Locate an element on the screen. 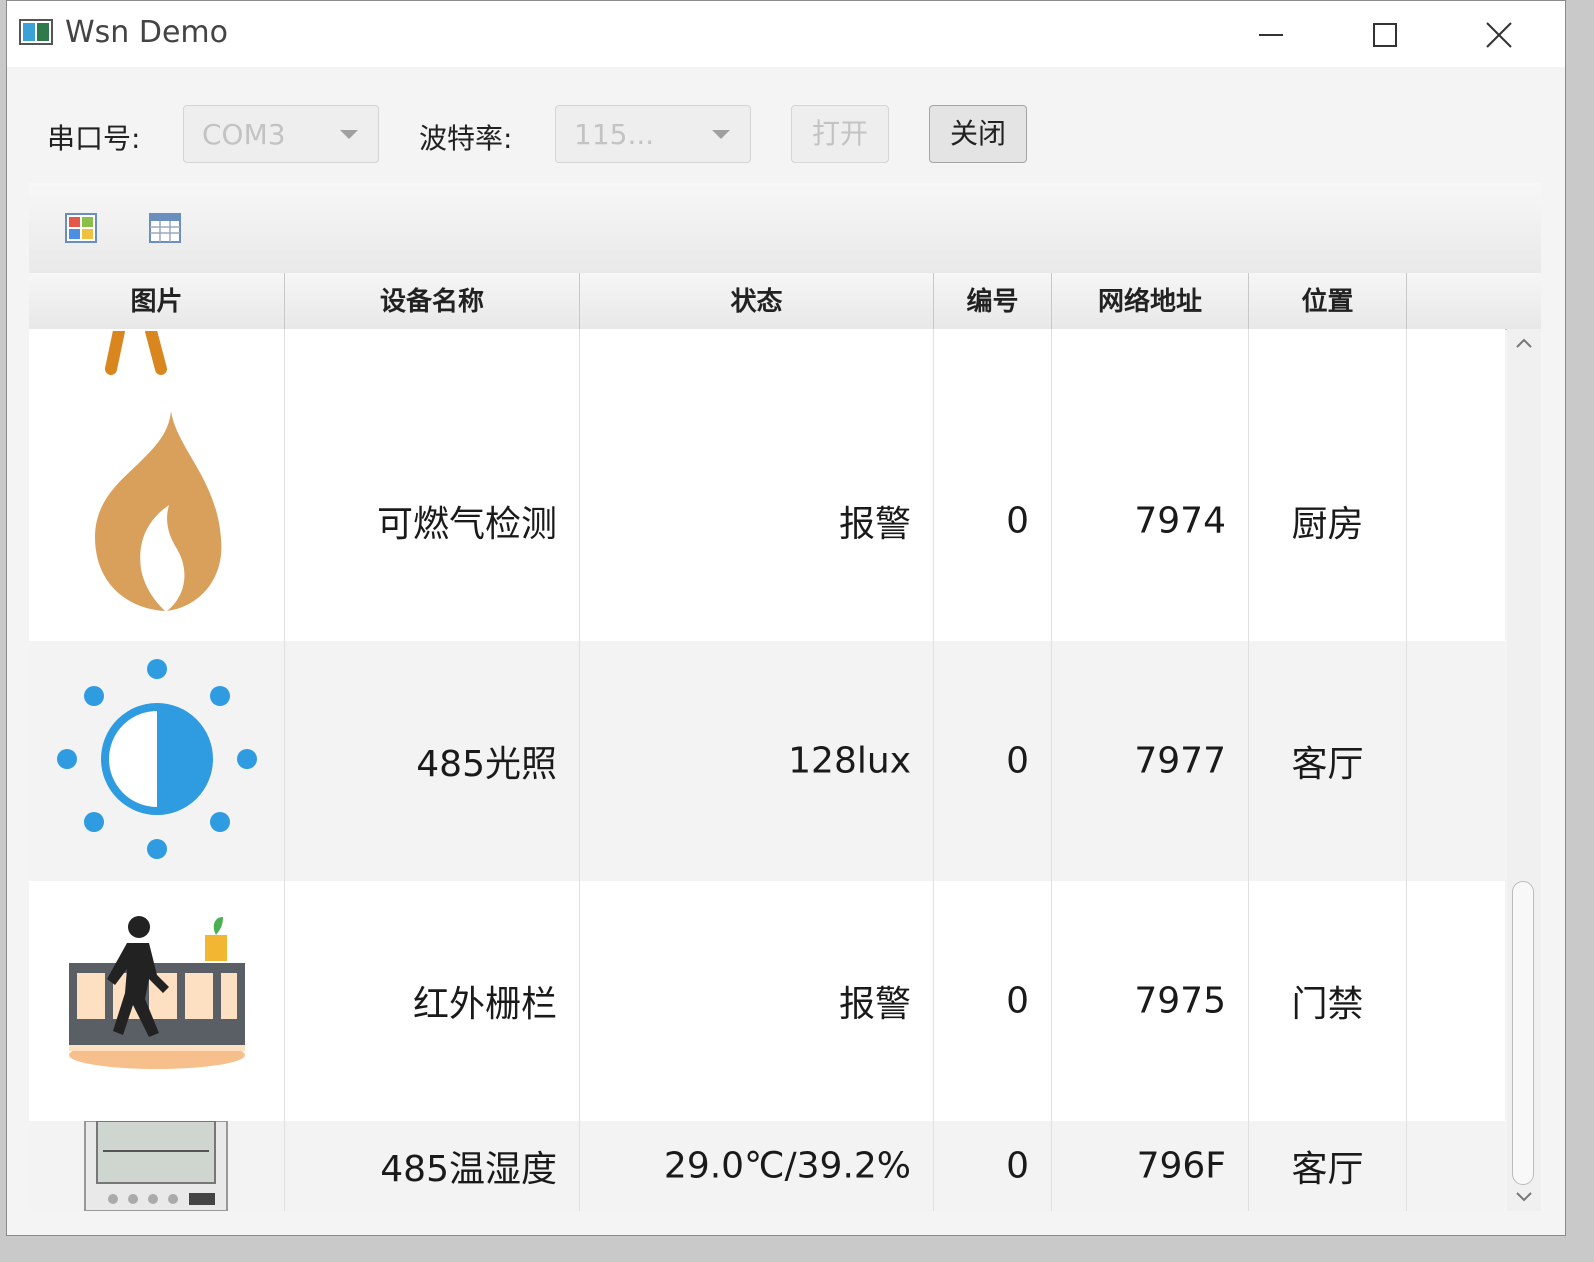 The width and height of the screenshot is (1594, 1262). port-label: 串口号: is located at coordinates (94, 138).